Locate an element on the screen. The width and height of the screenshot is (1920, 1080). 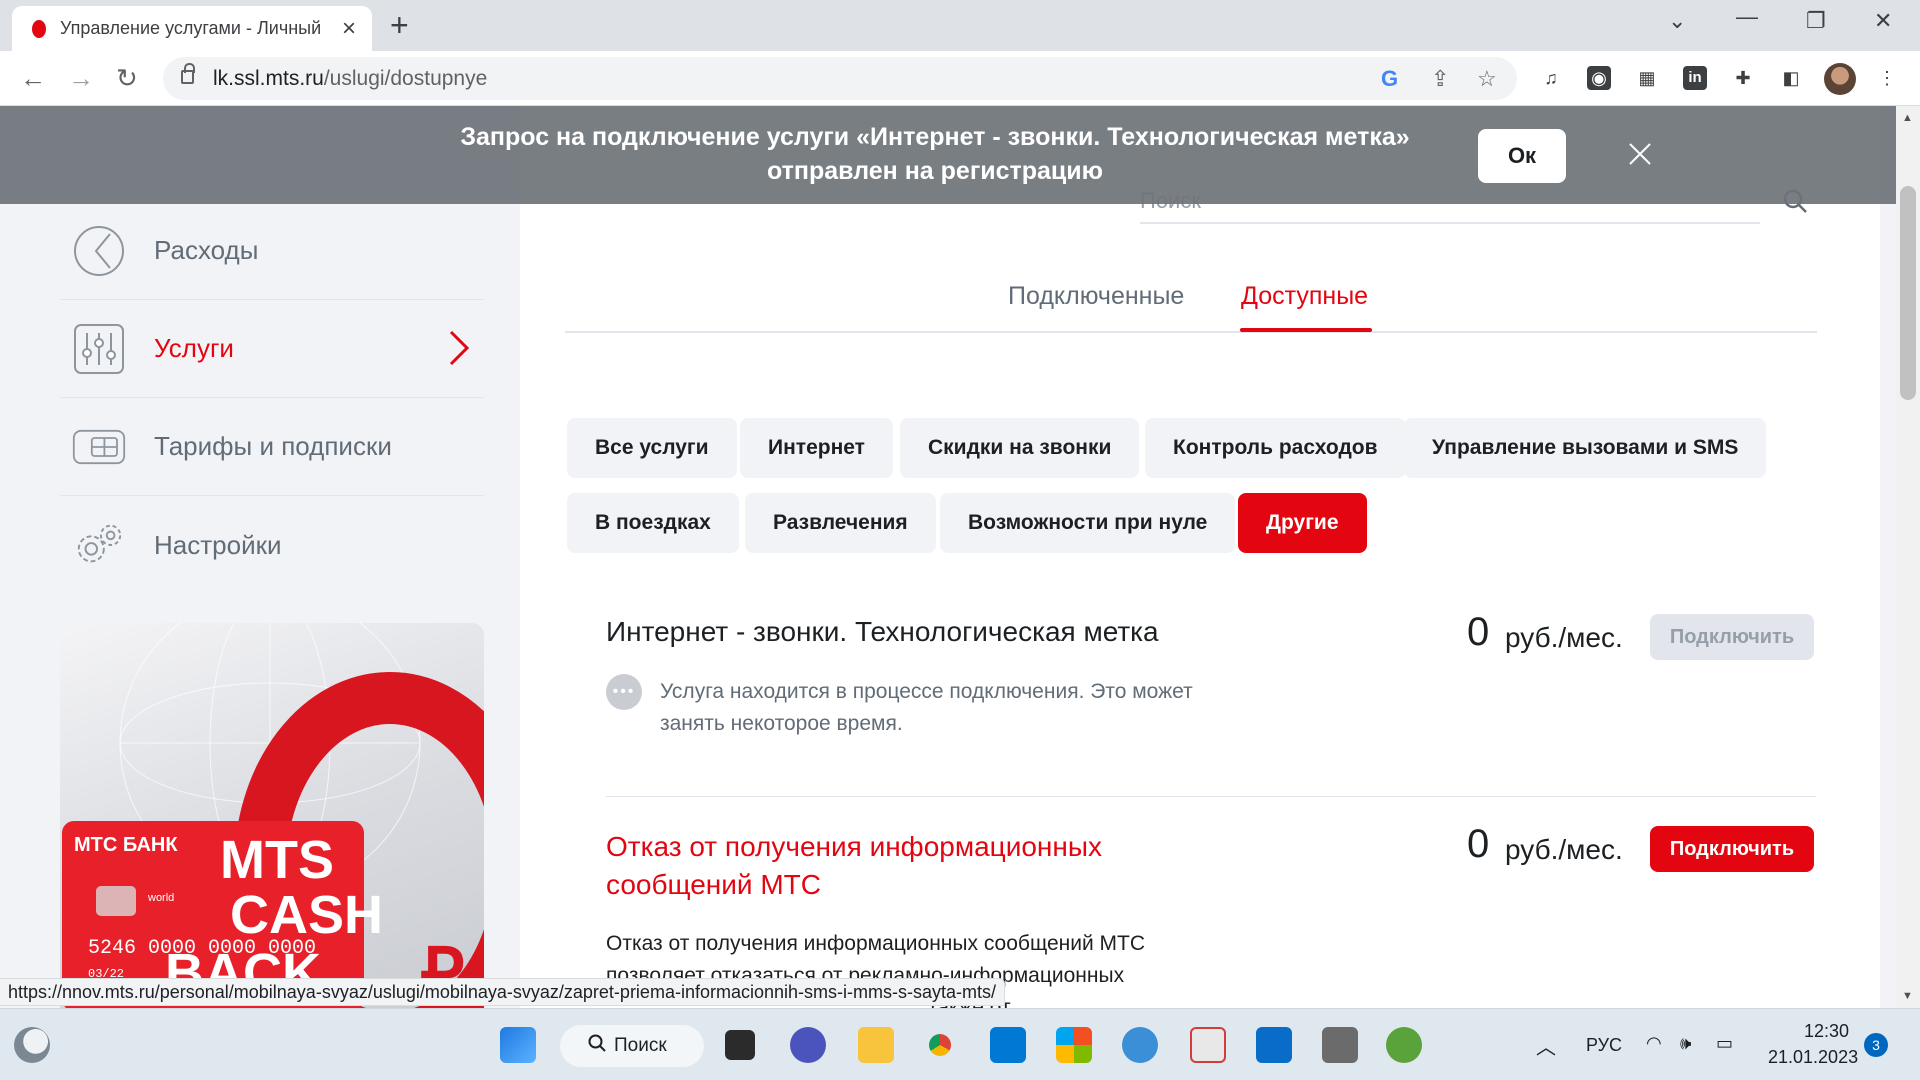
service-divider is located at coordinates (1211, 796).